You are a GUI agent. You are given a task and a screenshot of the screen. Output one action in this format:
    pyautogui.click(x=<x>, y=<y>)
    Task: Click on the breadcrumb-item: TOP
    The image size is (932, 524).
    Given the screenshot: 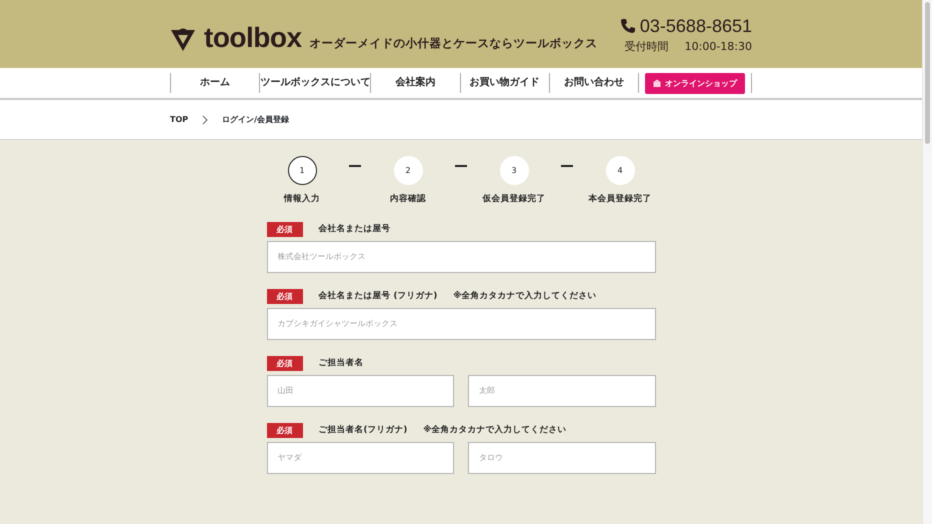 What is the action you would take?
    pyautogui.click(x=179, y=120)
    